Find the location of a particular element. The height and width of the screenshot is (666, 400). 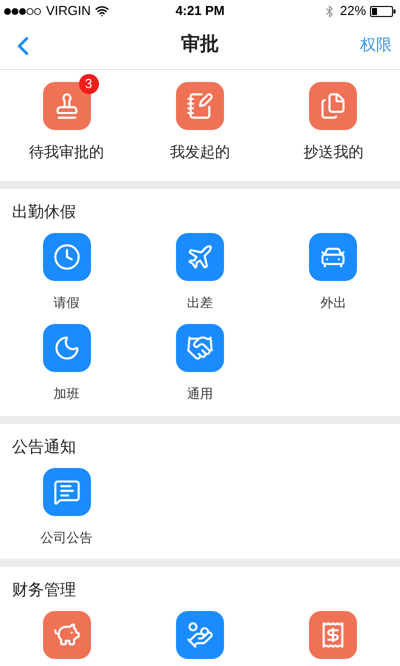

tile-label: 待我审批的 is located at coordinates (66, 153).